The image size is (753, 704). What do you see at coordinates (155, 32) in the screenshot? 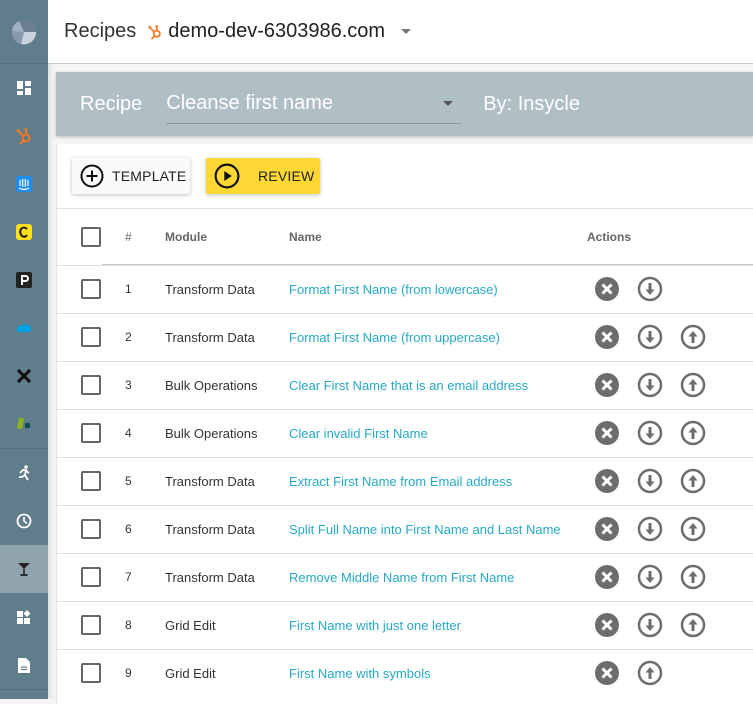
I see `hubspot-icon` at bounding box center [155, 32].